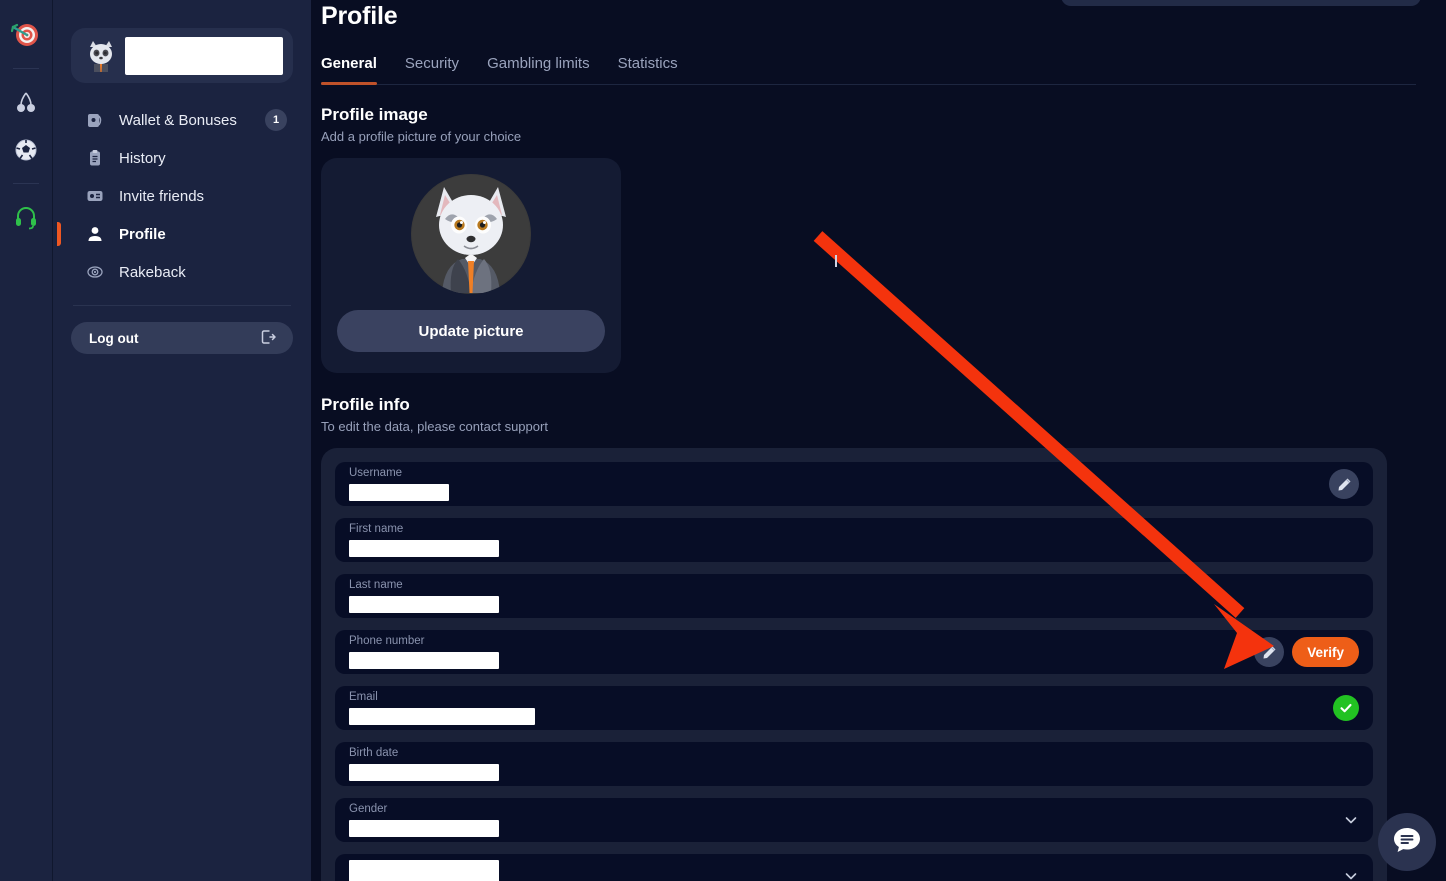 The height and width of the screenshot is (881, 1446). I want to click on field-label: Phone number, so click(387, 641).